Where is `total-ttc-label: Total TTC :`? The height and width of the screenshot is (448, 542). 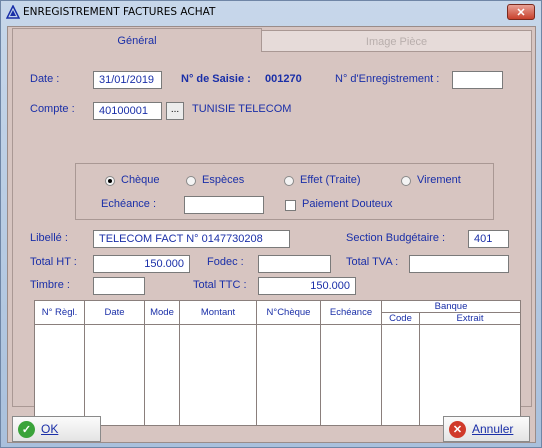 total-ttc-label: Total TTC : is located at coordinates (220, 285).